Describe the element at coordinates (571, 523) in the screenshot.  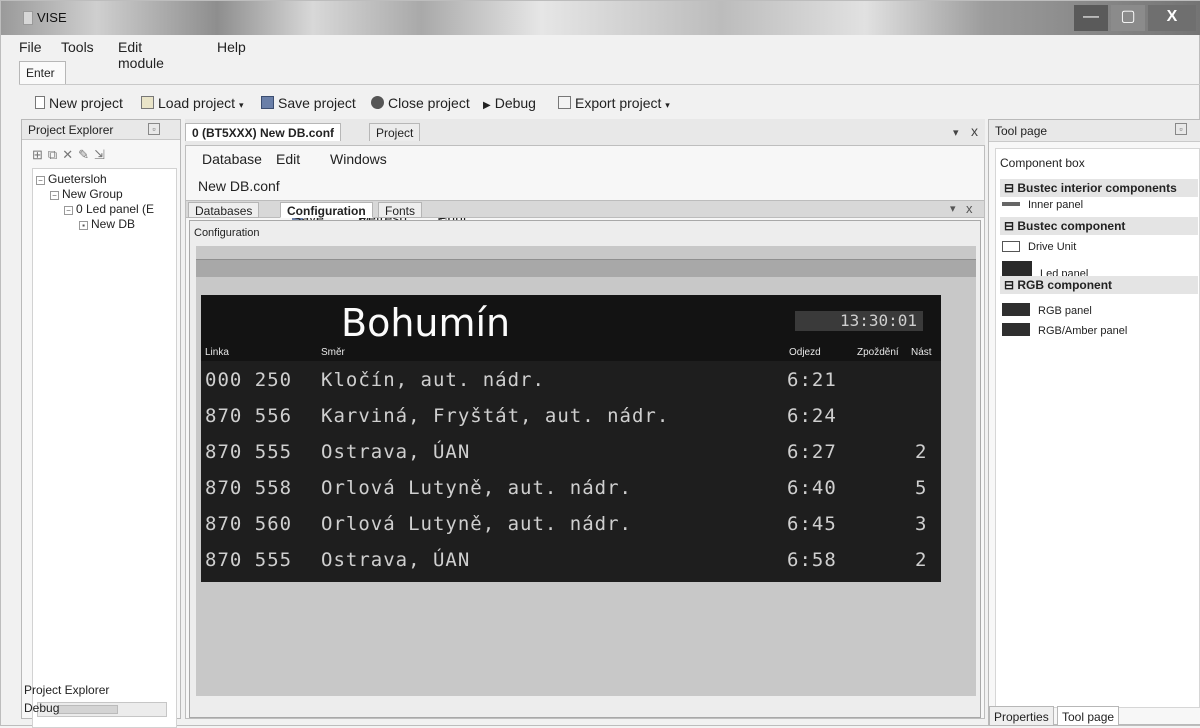
I see `board-row: 870 560 Orlová Lutyně, aut. nádr. 6:45 3` at that location.